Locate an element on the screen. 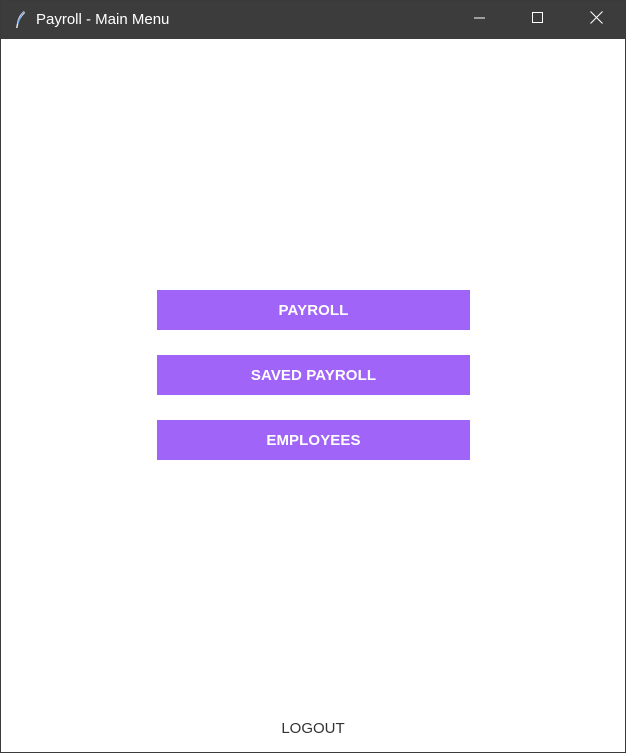 The image size is (626, 753). close-icon is located at coordinates (596, 20).